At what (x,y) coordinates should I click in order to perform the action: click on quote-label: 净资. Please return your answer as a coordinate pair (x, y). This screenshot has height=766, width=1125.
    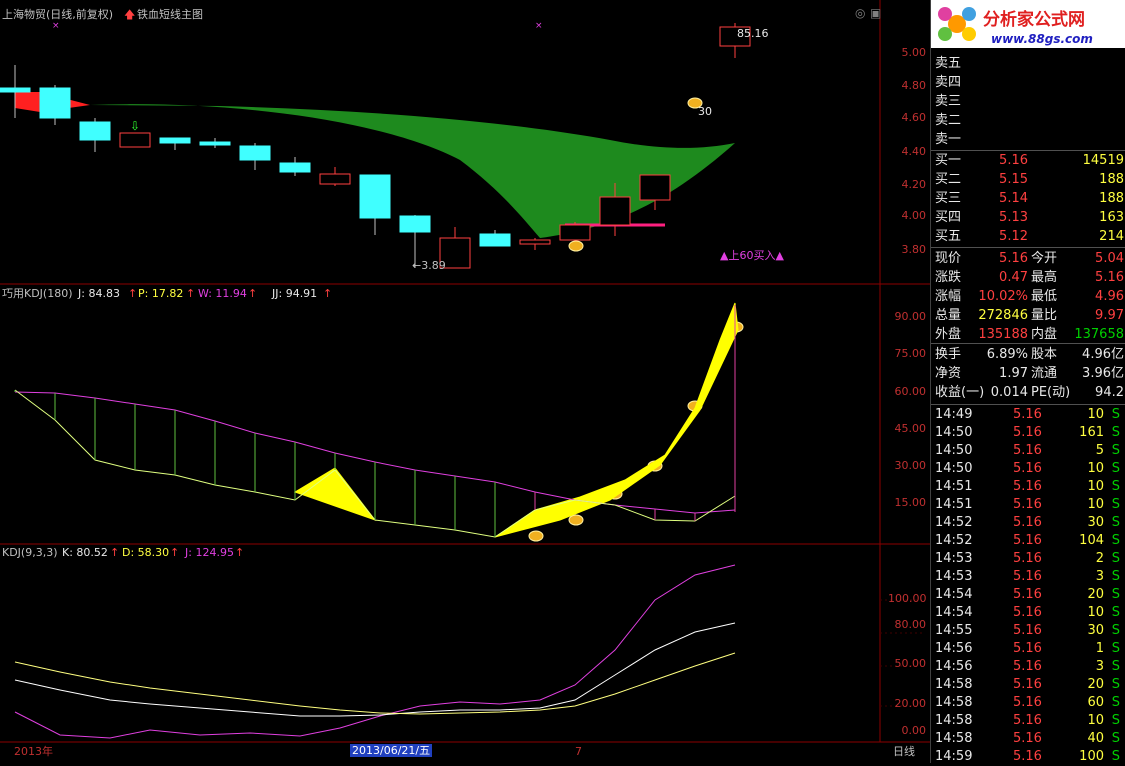
    Looking at the image, I should click on (948, 373).